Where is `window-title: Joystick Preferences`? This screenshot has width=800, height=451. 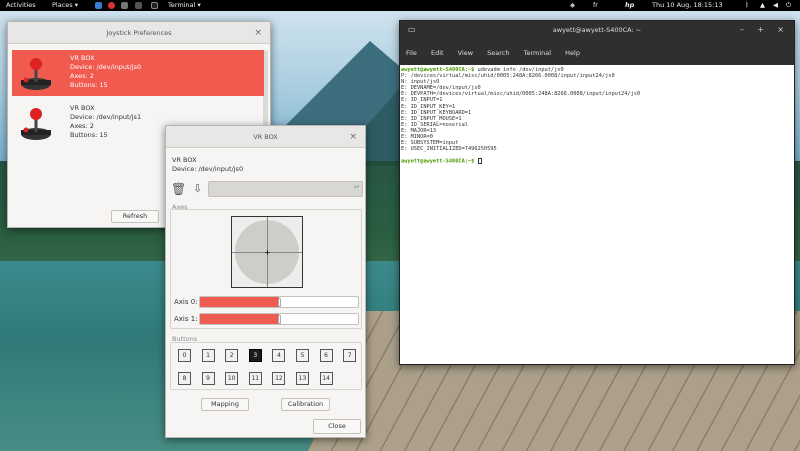
window-title: Joystick Preferences is located at coordinates (139, 33).